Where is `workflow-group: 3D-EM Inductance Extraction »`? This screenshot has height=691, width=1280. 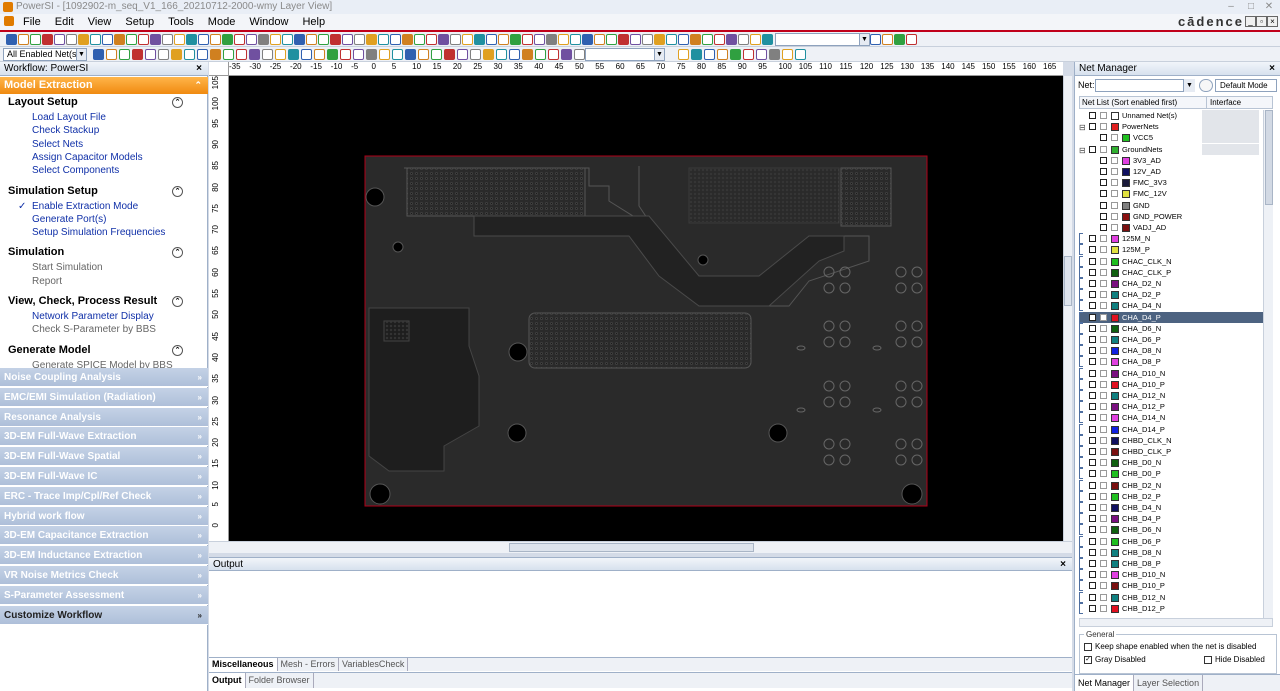
workflow-group: 3D-EM Inductance Extraction » is located at coordinates (104, 556).